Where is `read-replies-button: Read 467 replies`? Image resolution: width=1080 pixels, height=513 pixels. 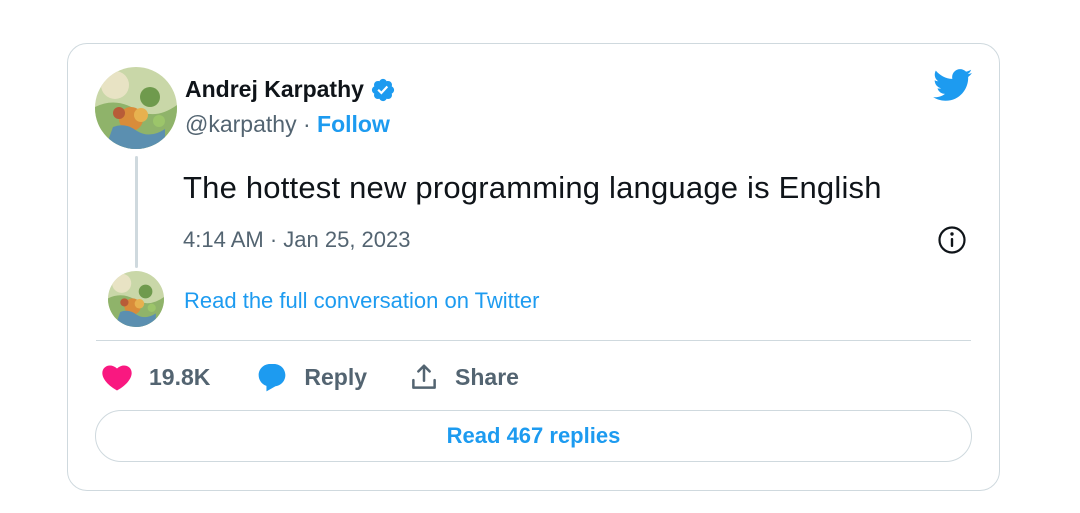 read-replies-button: Read 467 replies is located at coordinates (533, 436).